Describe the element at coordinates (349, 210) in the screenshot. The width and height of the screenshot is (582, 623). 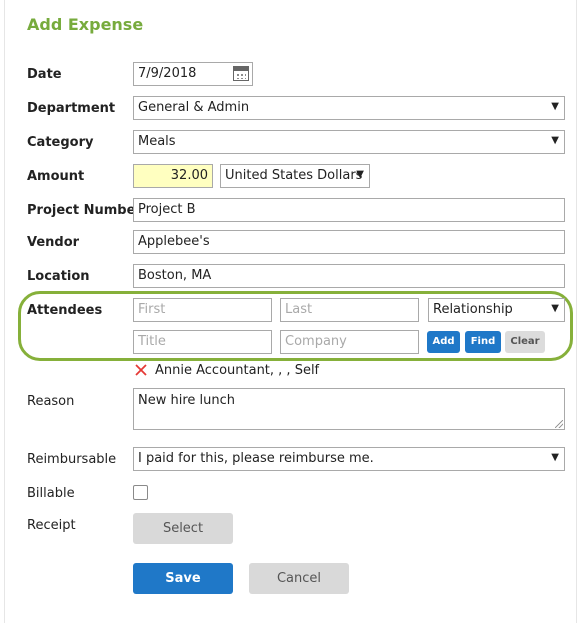
I see `project-number-input: Project B` at that location.